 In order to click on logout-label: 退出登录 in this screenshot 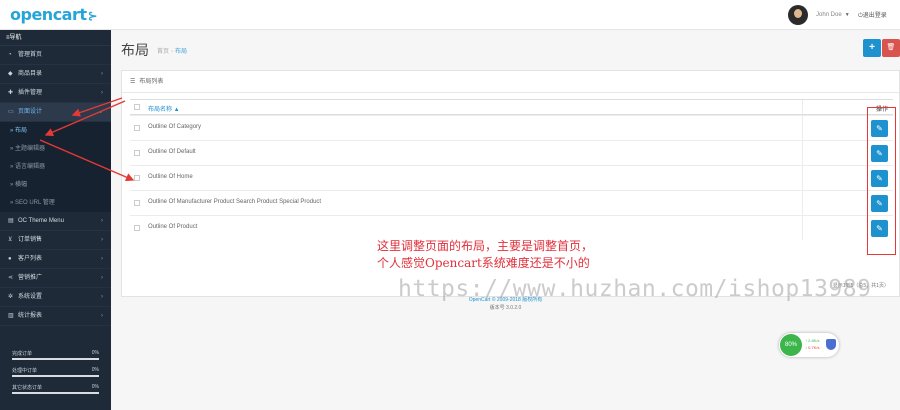, I will do `click(874, 16)`.